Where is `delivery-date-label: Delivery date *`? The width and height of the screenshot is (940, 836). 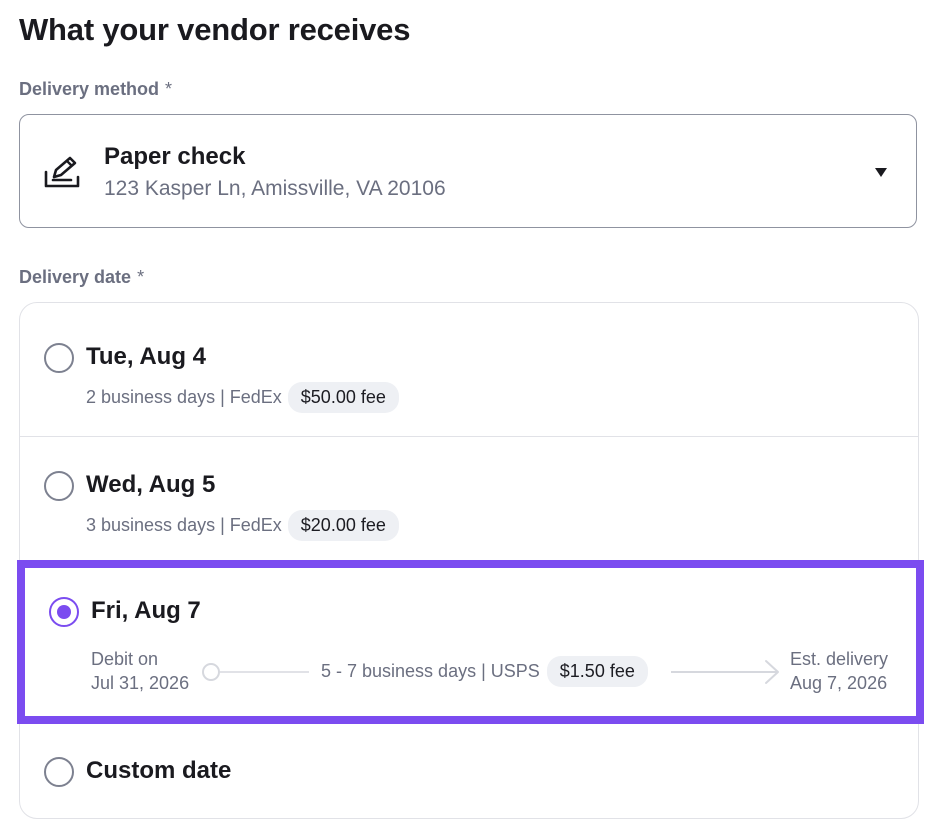 delivery-date-label: Delivery date * is located at coordinates (81, 277).